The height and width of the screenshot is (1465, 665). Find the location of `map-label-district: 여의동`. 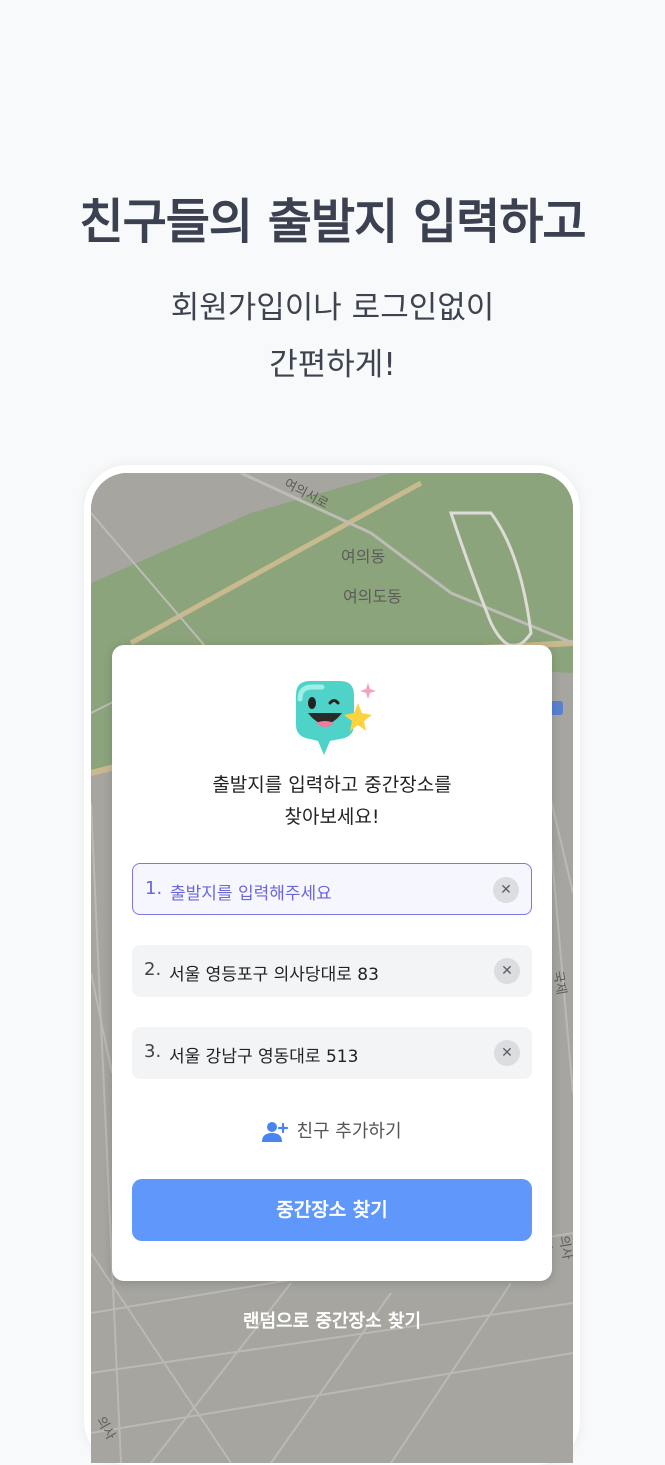

map-label-district: 여의동 is located at coordinates (363, 556).